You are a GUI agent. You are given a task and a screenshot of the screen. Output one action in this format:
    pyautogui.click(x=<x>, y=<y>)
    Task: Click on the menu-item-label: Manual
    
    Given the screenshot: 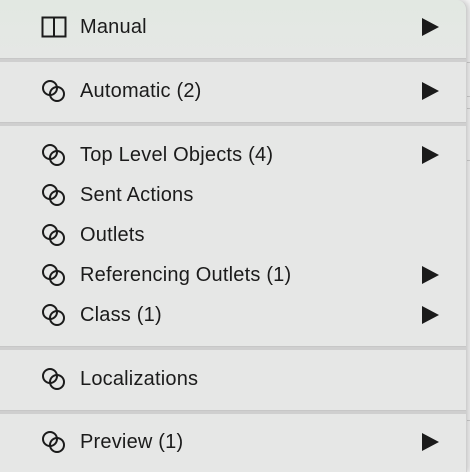 What is the action you would take?
    pyautogui.click(x=113, y=26)
    